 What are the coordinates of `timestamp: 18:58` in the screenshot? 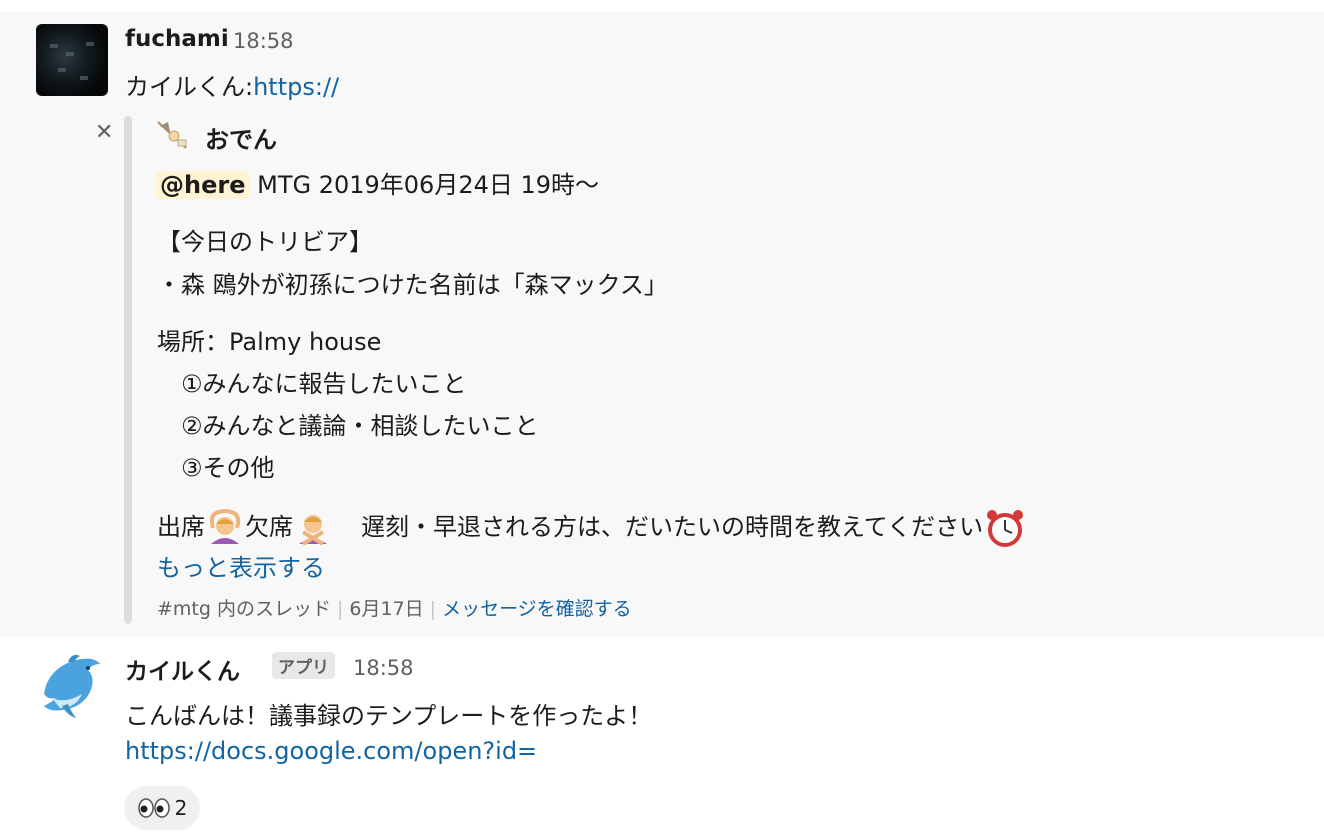 It's located at (263, 41).